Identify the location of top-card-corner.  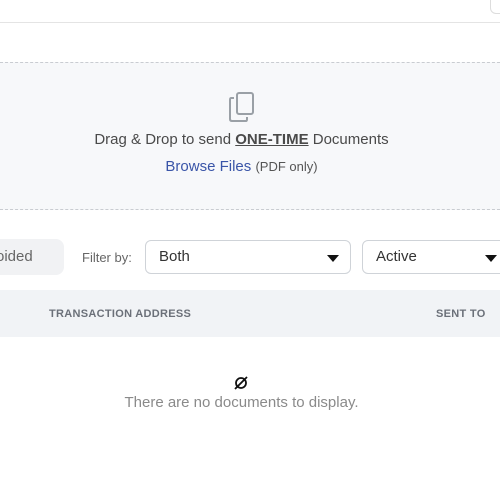
(495, 7).